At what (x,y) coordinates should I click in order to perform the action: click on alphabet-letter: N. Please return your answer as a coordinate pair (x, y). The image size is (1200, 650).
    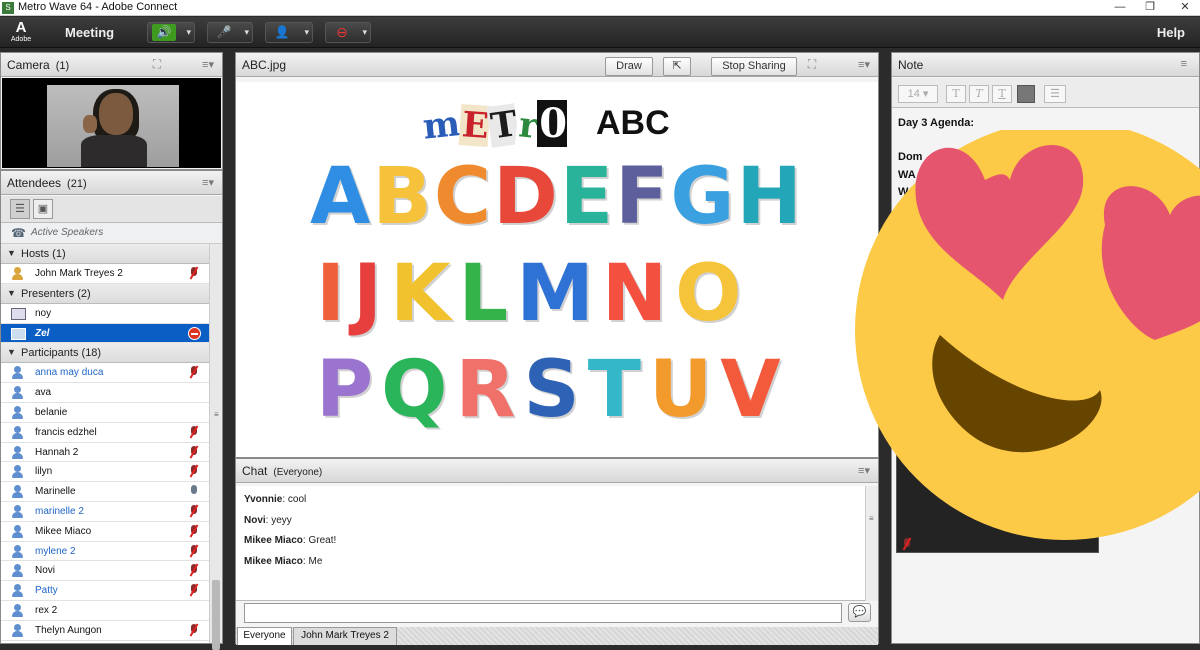
    Looking at the image, I should click on (634, 294).